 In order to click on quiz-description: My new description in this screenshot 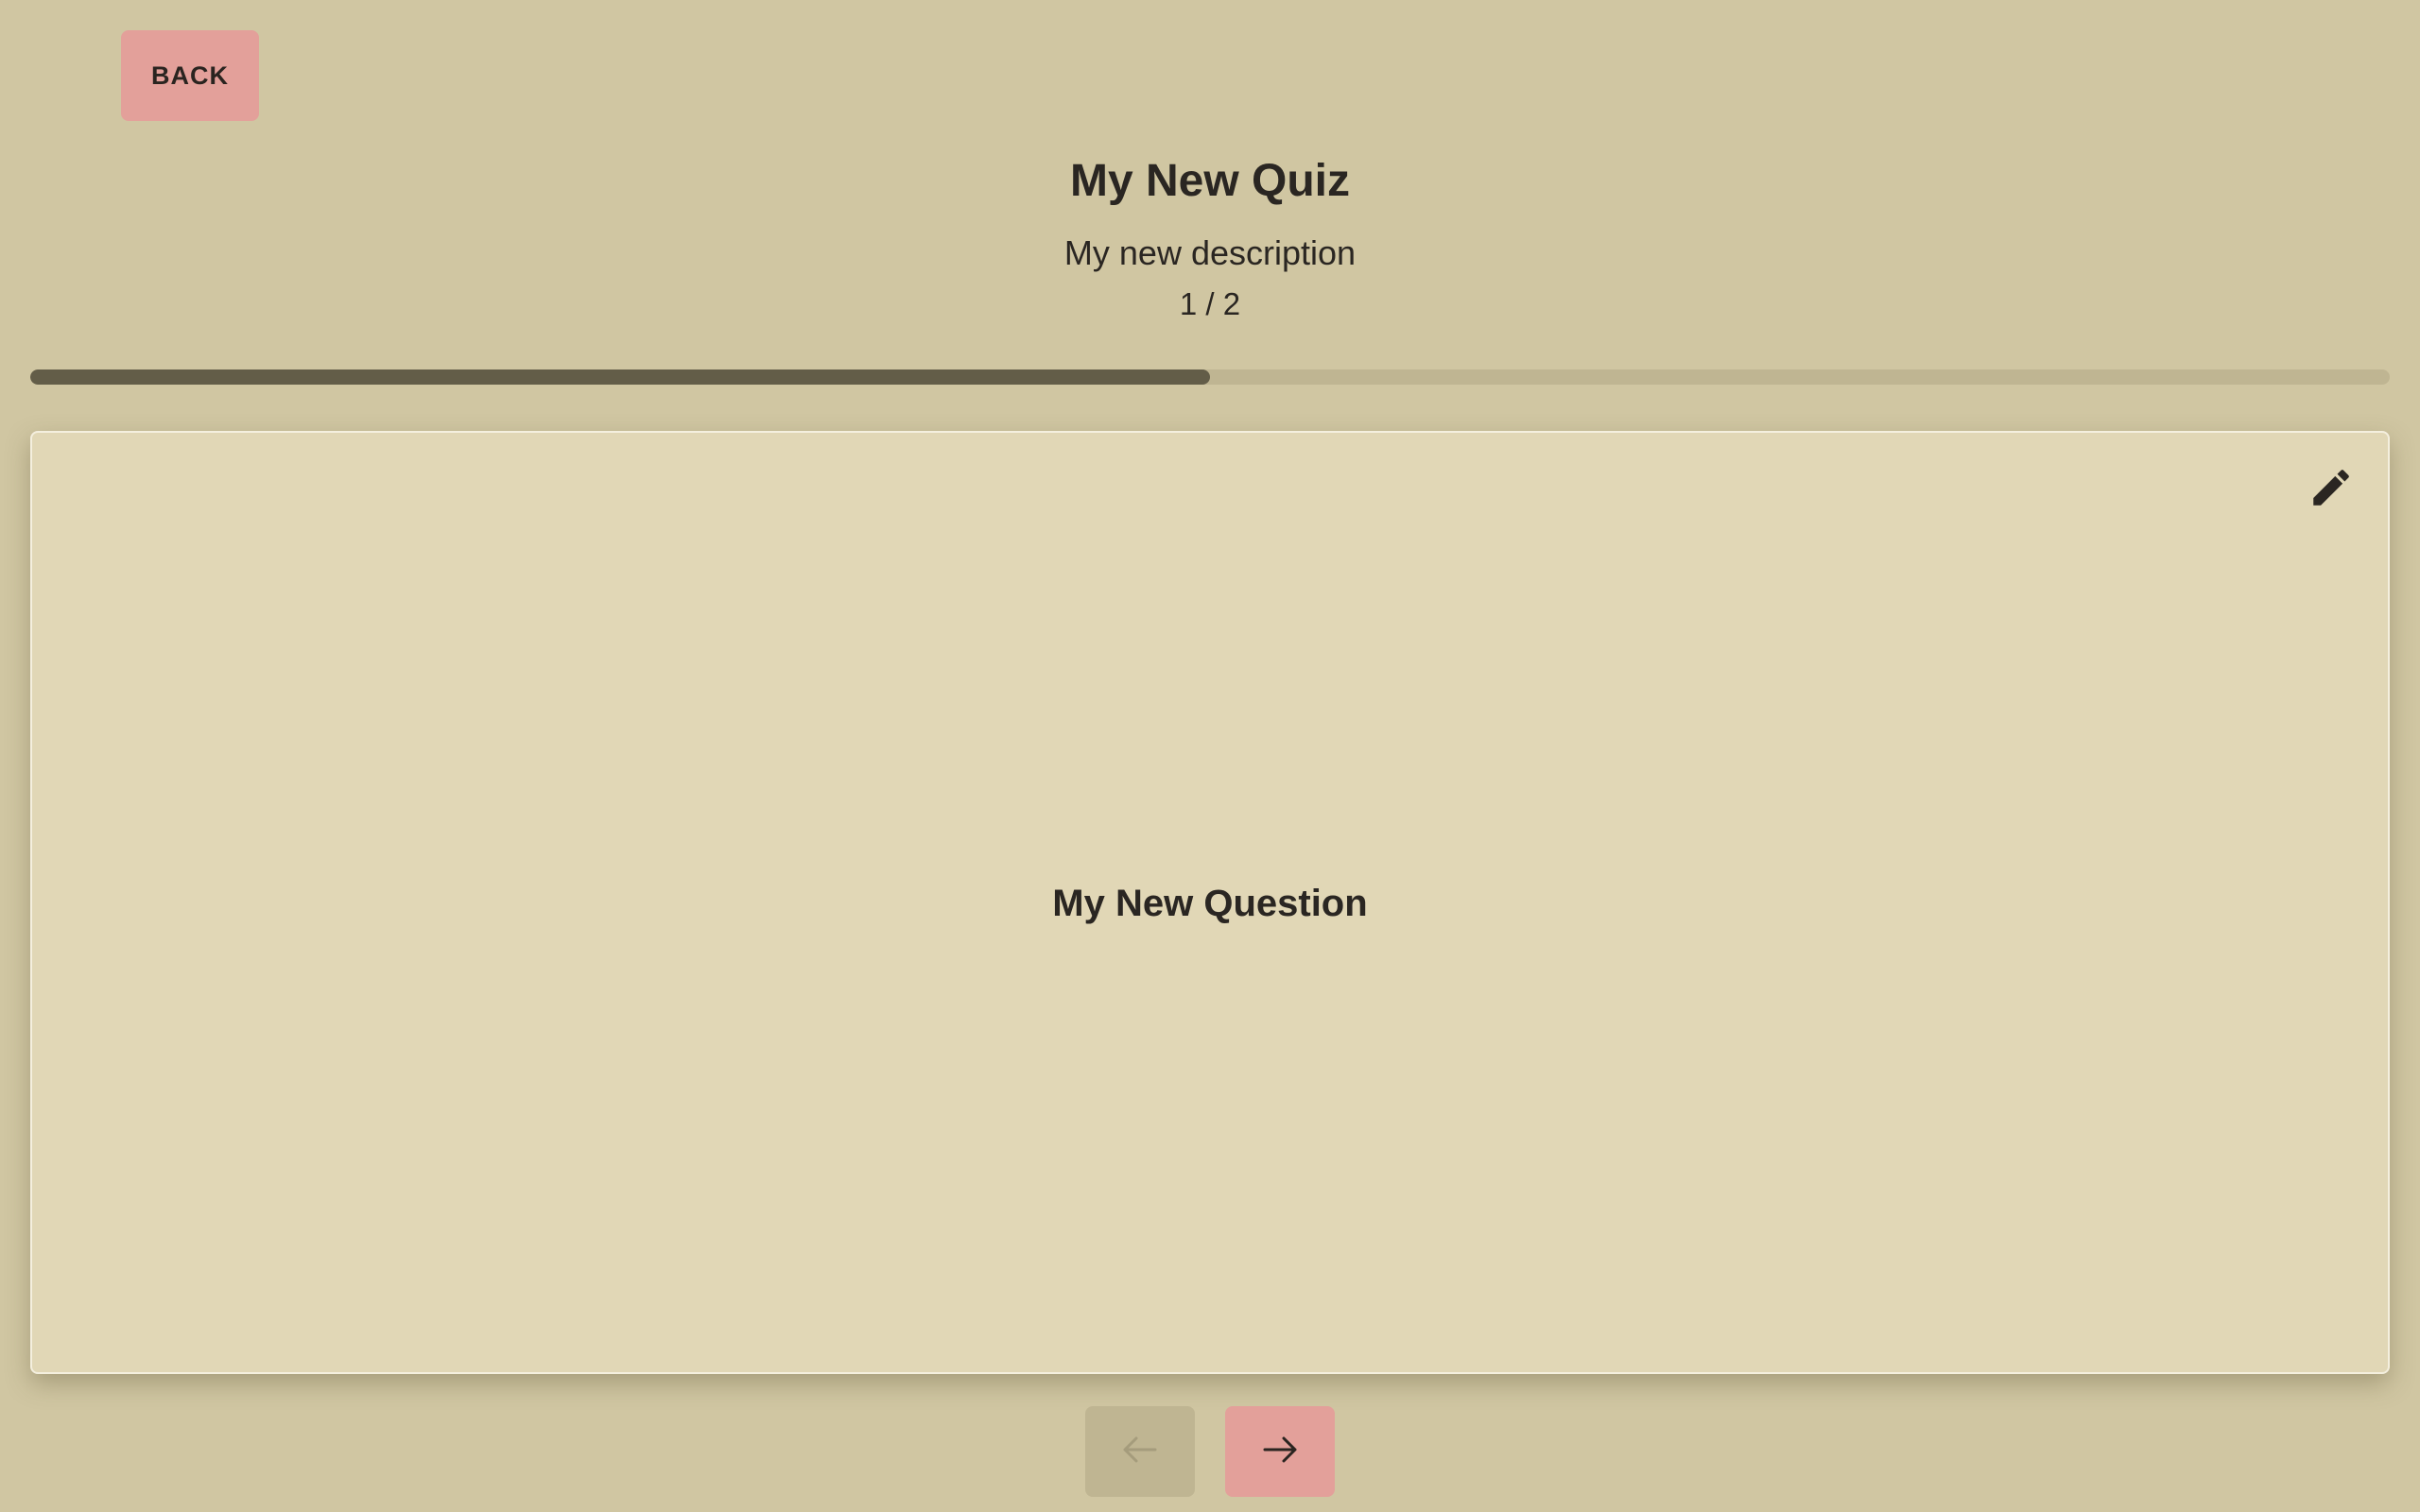, I will do `click(1210, 252)`.